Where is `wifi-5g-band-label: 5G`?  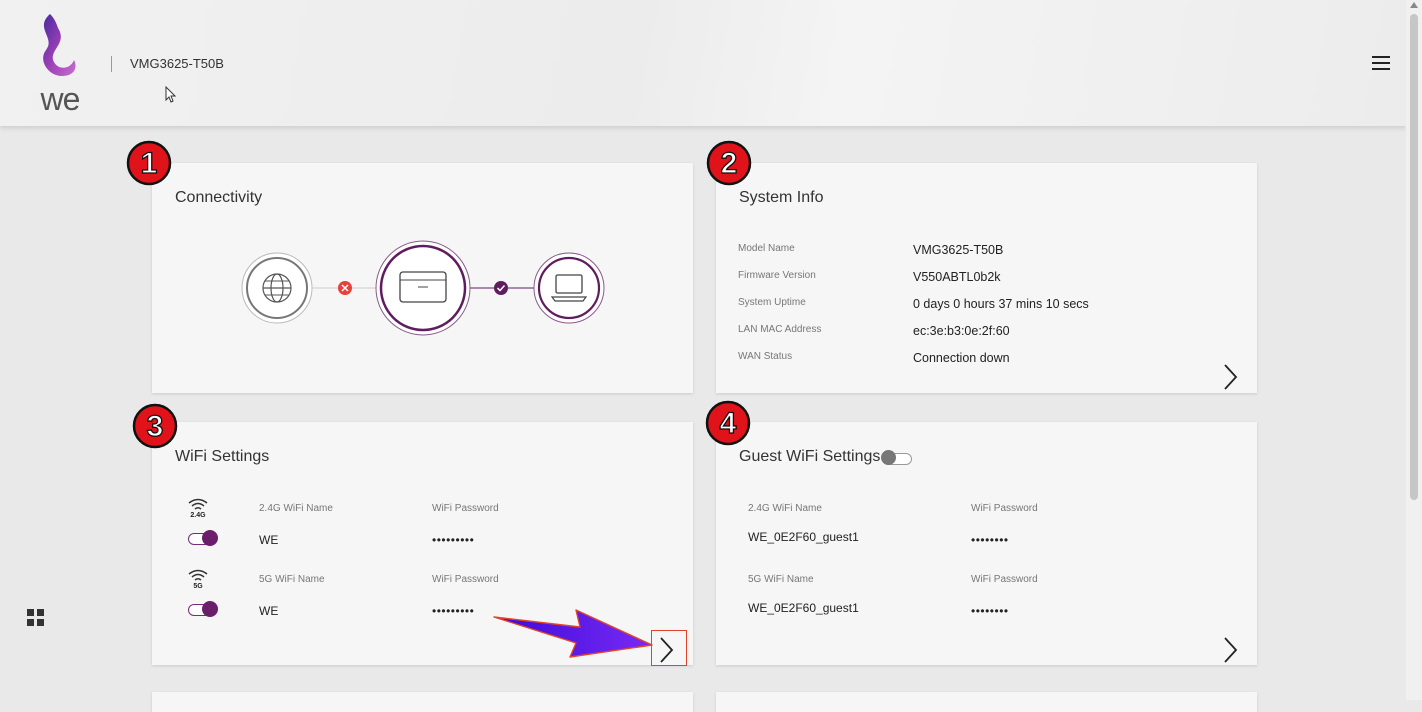
wifi-5g-band-label: 5G is located at coordinates (198, 586).